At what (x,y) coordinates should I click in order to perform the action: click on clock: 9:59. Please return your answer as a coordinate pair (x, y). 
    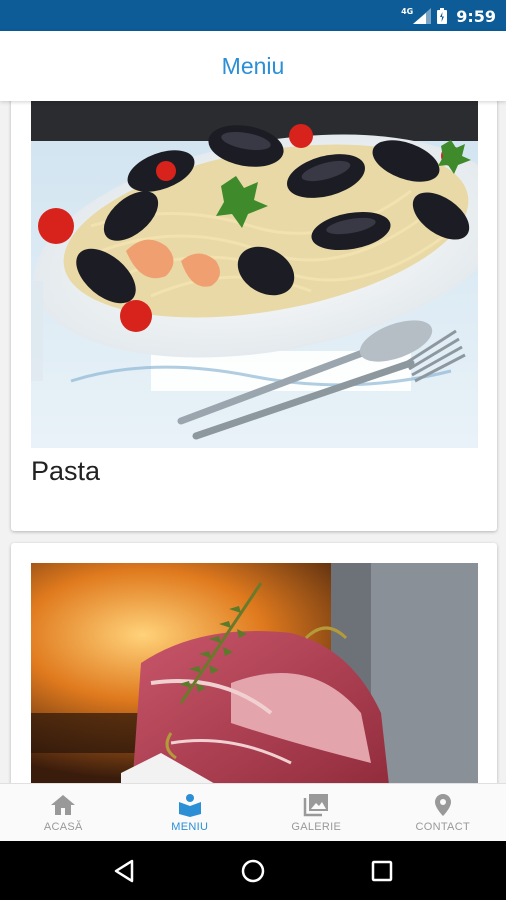
    Looking at the image, I should click on (476, 16).